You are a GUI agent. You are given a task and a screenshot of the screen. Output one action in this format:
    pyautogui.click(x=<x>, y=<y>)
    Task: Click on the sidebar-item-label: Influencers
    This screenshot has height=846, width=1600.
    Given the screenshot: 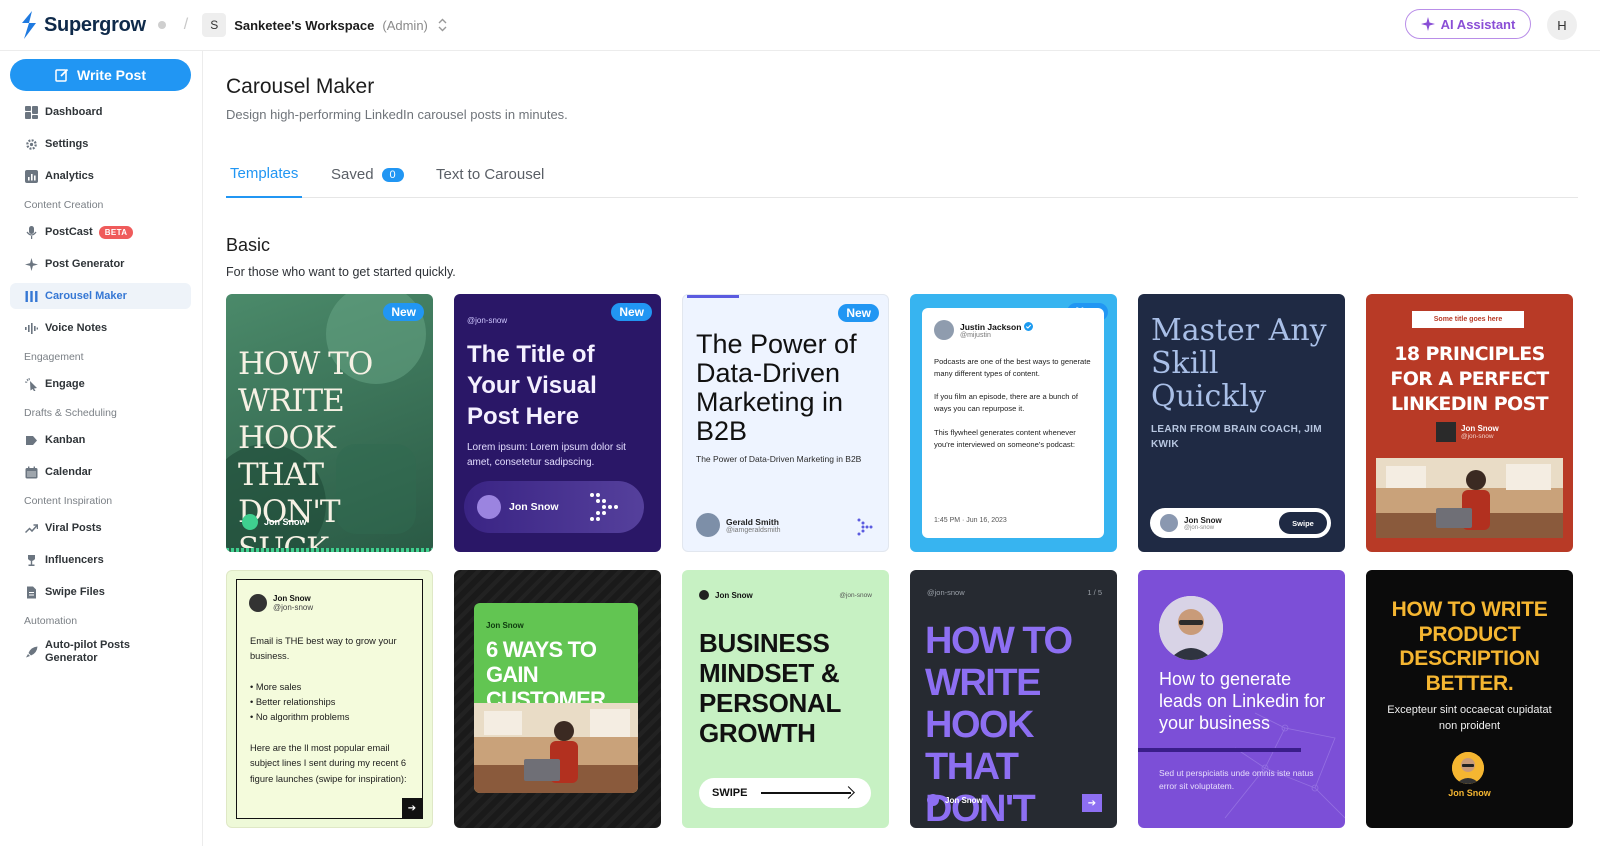 What is the action you would take?
    pyautogui.click(x=74, y=560)
    